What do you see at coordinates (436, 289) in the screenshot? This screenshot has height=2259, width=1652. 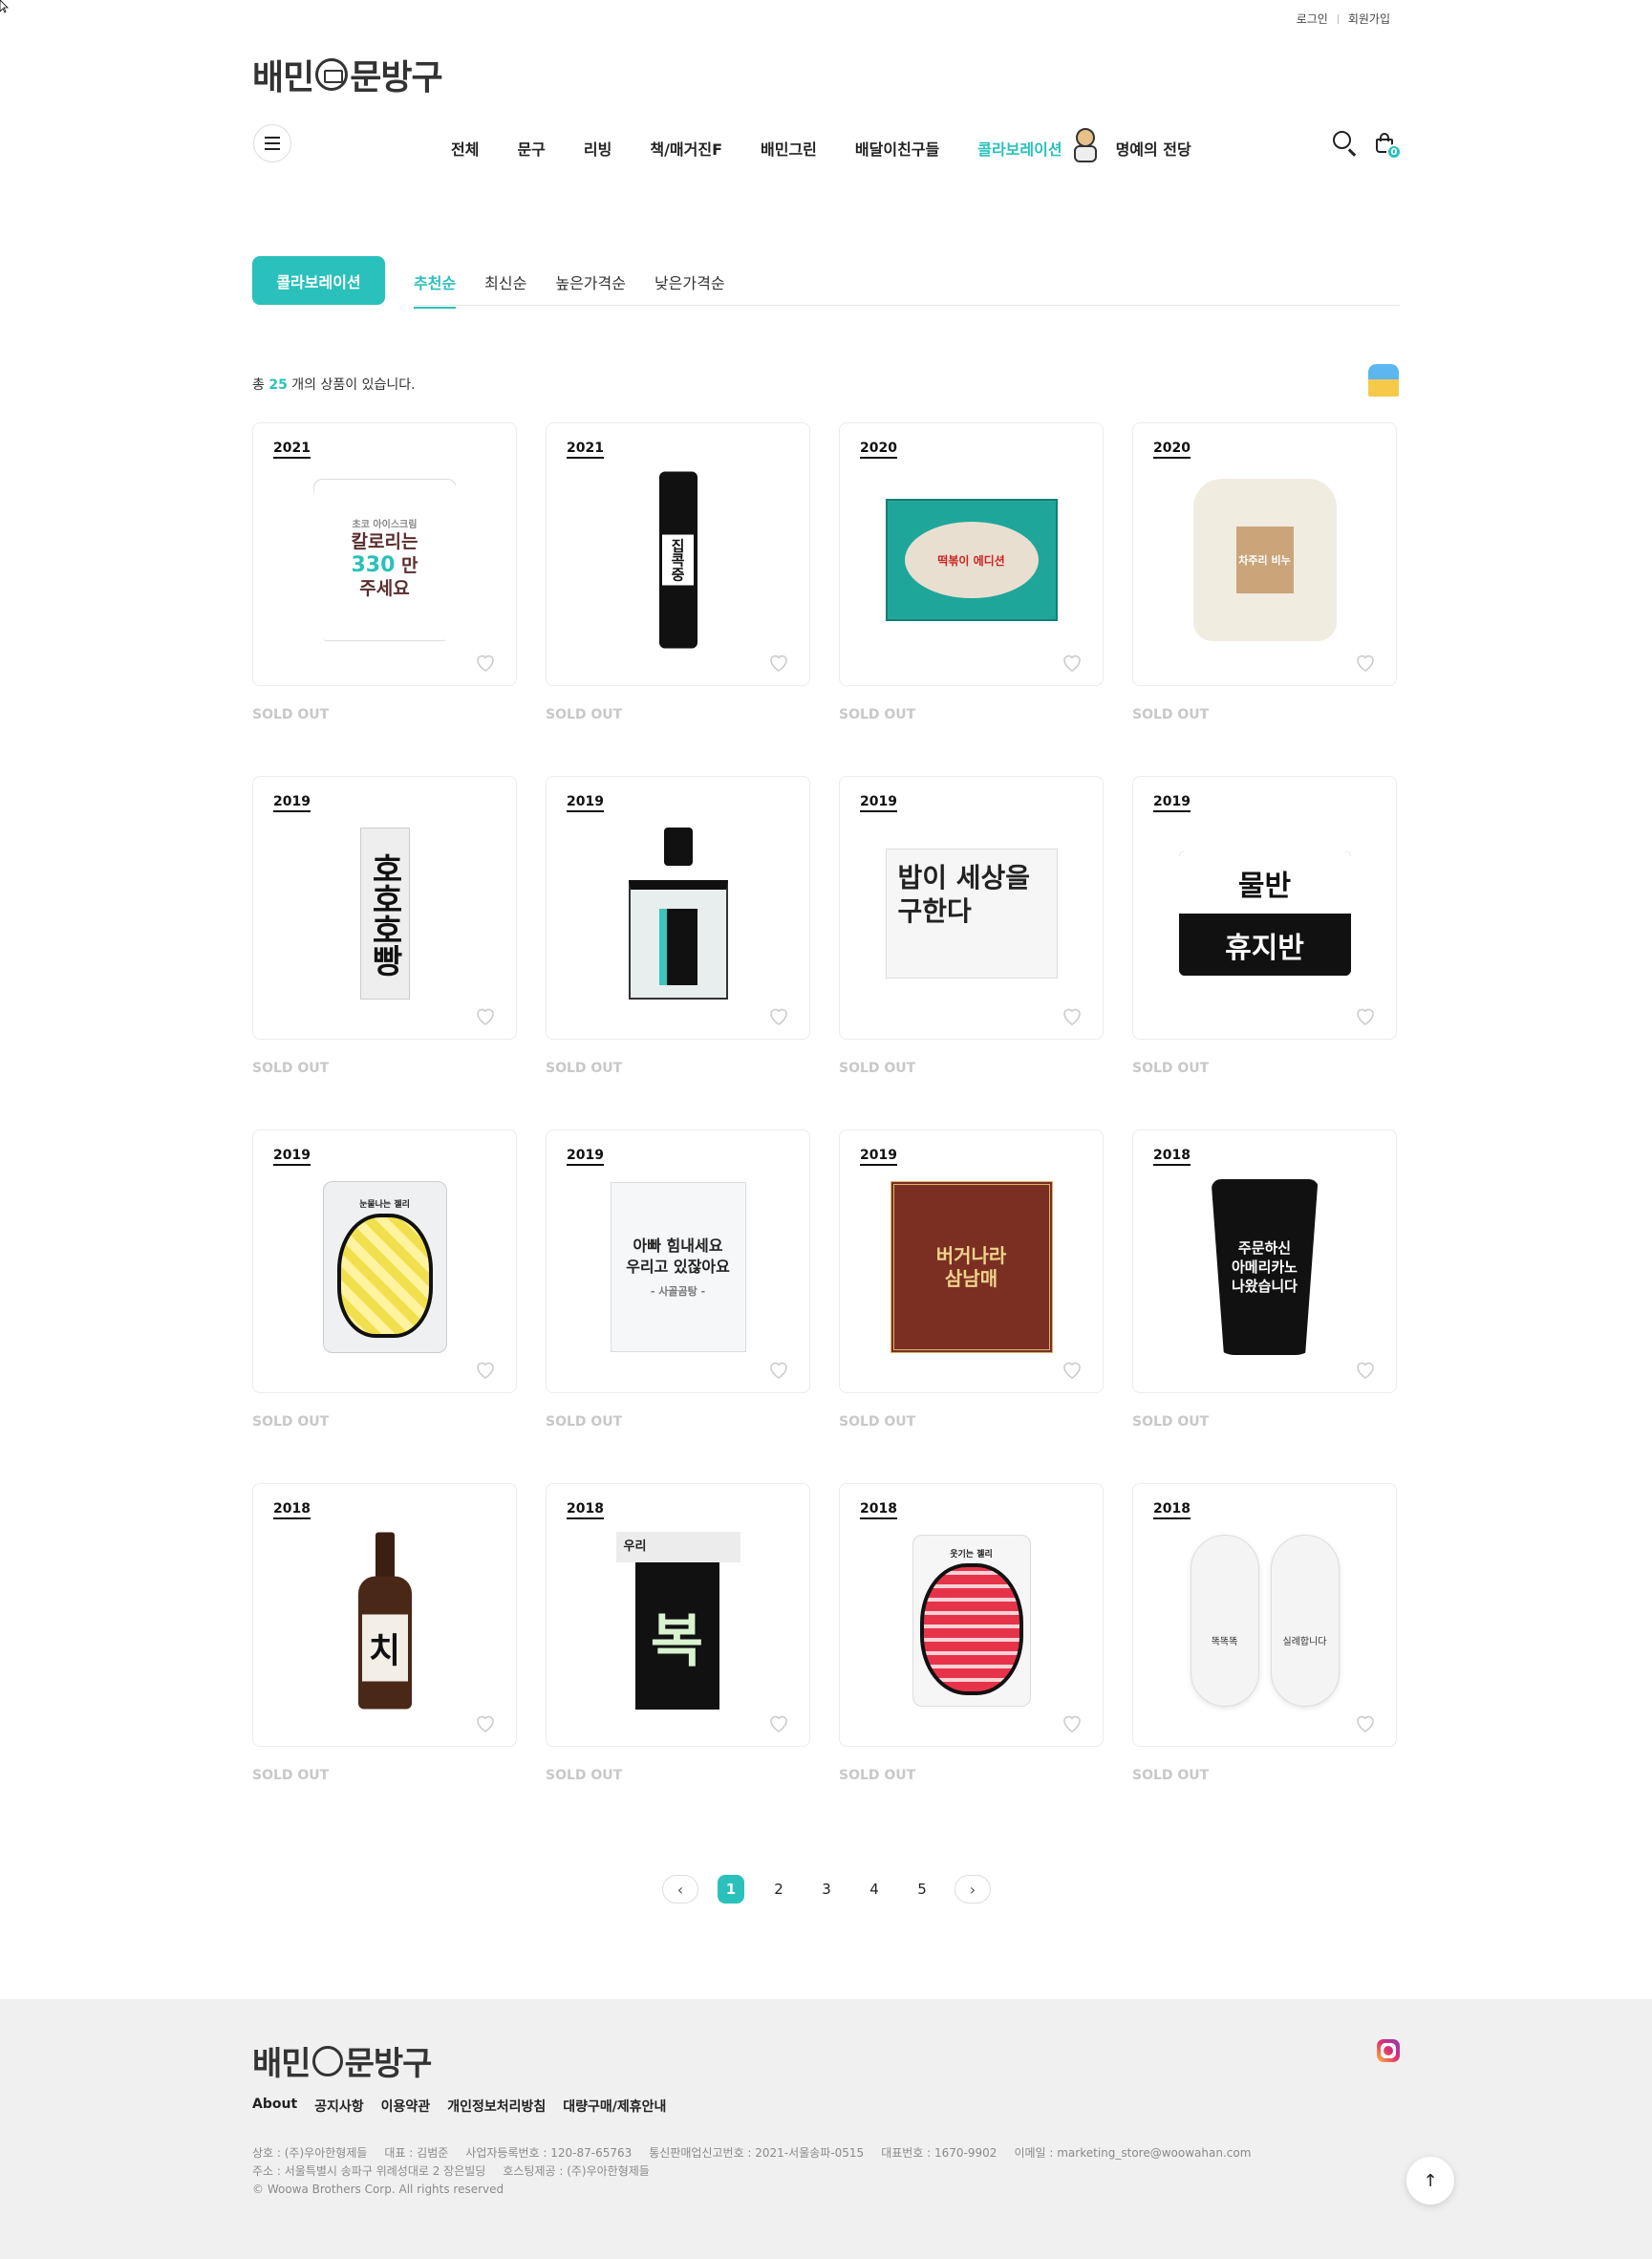 I see `sort-recommended: 추천순` at bounding box center [436, 289].